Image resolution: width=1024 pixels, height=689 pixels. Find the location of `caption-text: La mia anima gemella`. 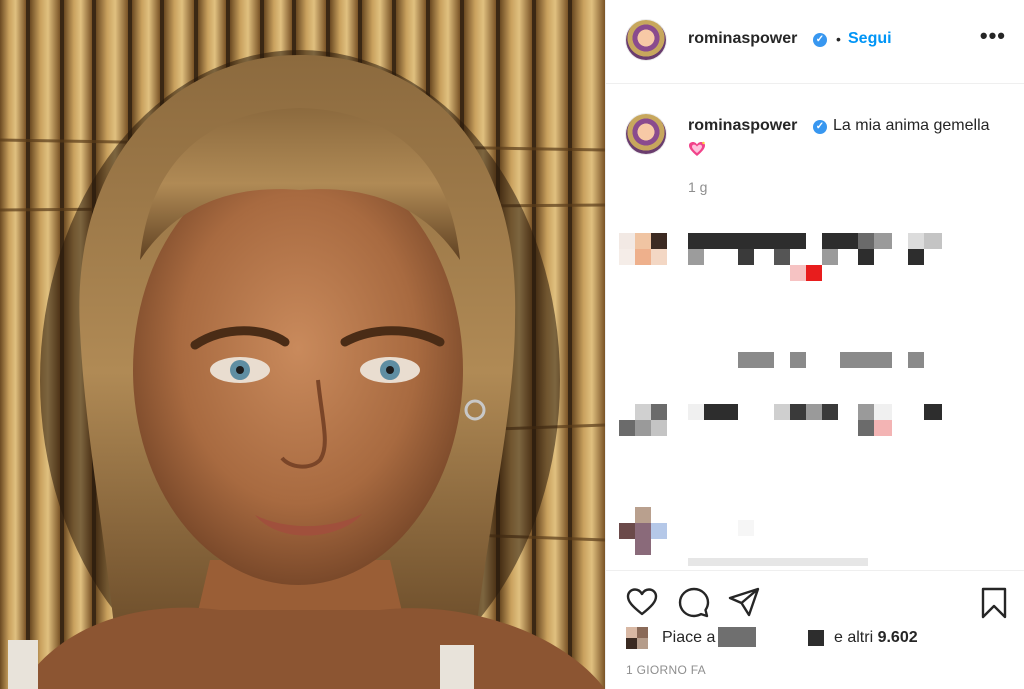

caption-text: La mia anima gemella is located at coordinates (911, 125).